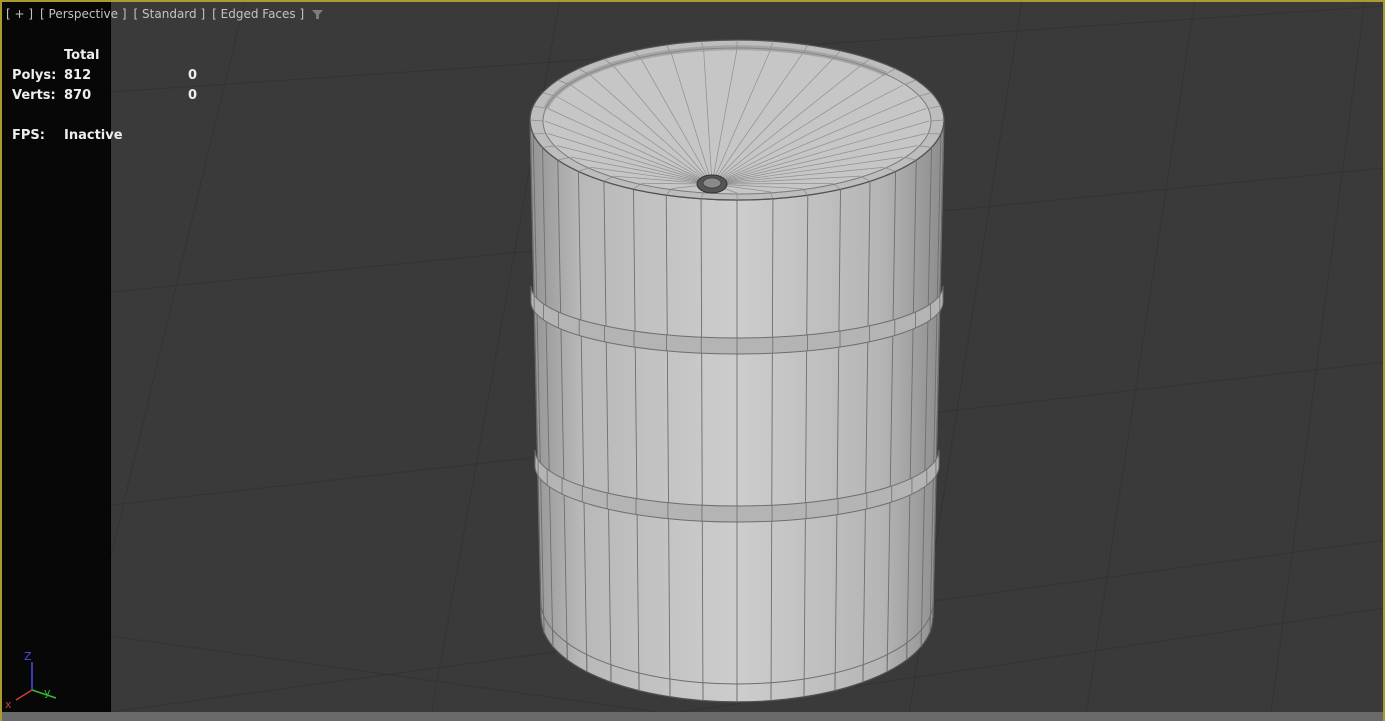 This screenshot has width=1385, height=721. What do you see at coordinates (24, 695) in the screenshot?
I see `axis-x-line` at bounding box center [24, 695].